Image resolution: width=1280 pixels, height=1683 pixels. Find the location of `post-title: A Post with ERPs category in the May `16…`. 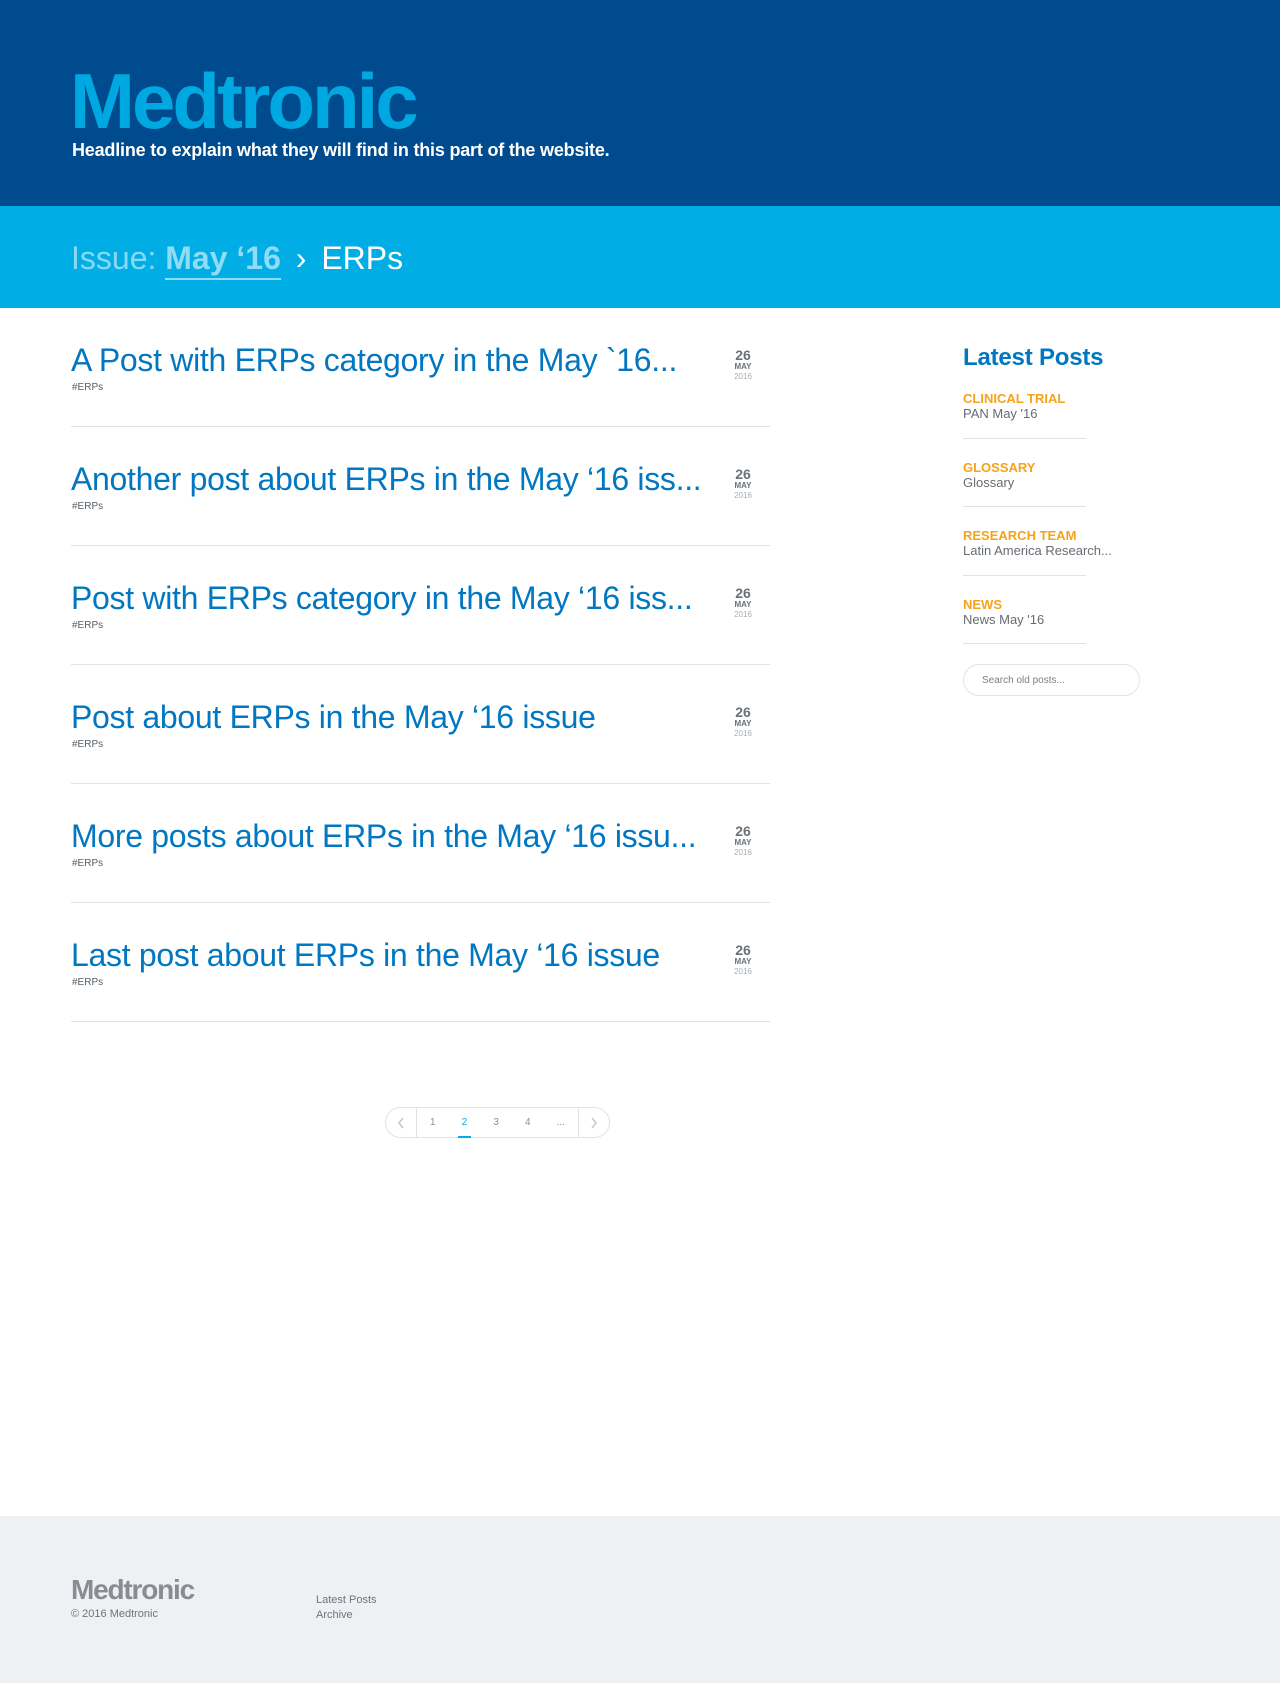

post-title: A Post with ERPs category in the May `16… is located at coordinates (374, 360).